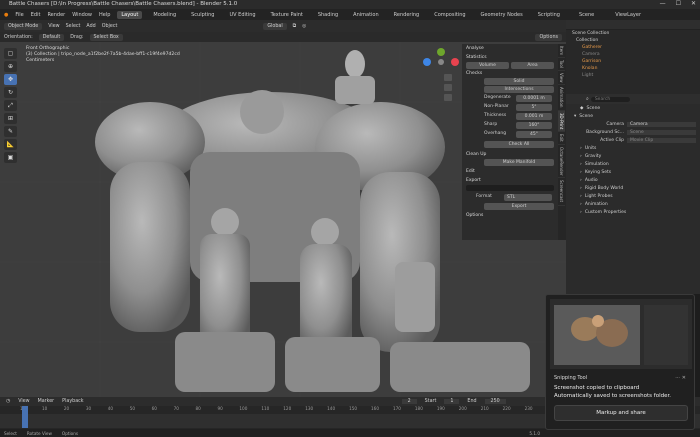  I want to click on workspace-tab-scripting: Scripting, so click(549, 15).